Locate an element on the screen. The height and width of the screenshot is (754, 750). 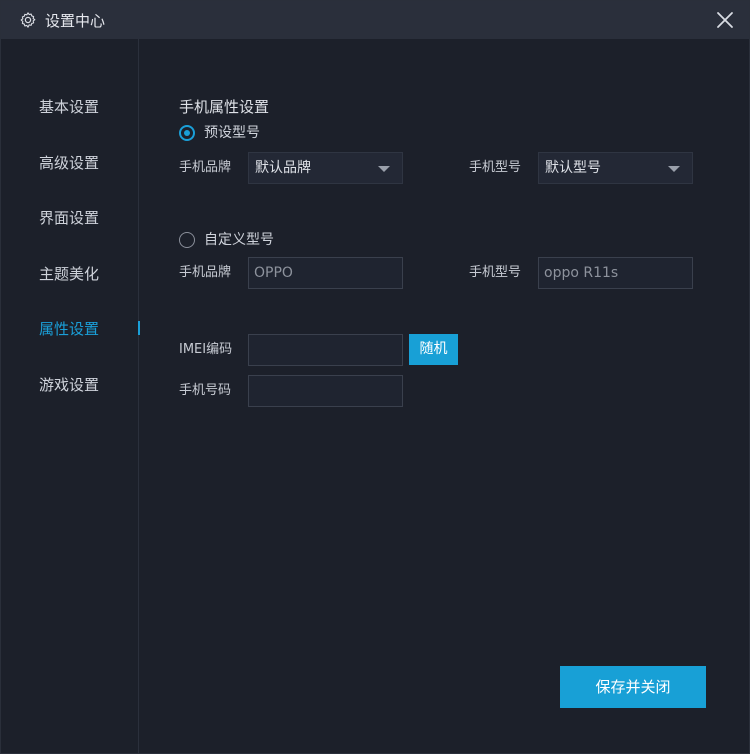
preset-model-radio is located at coordinates (187, 133).